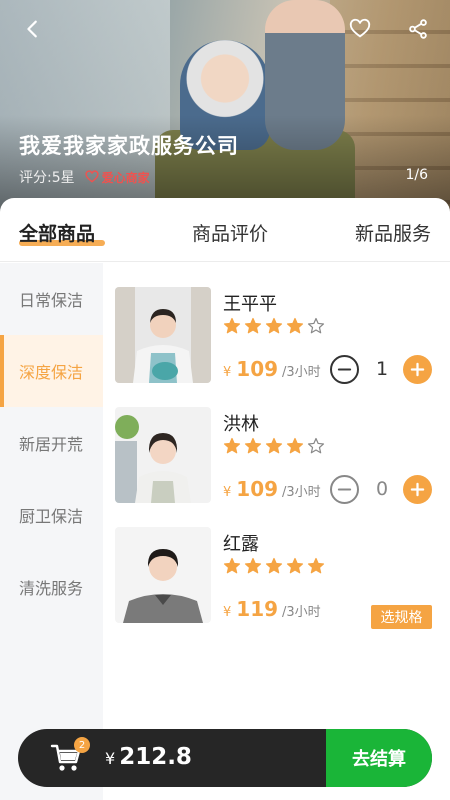 The image size is (450, 800). Describe the element at coordinates (47, 178) in the screenshot. I see `store-rating: 评分:5星` at that location.